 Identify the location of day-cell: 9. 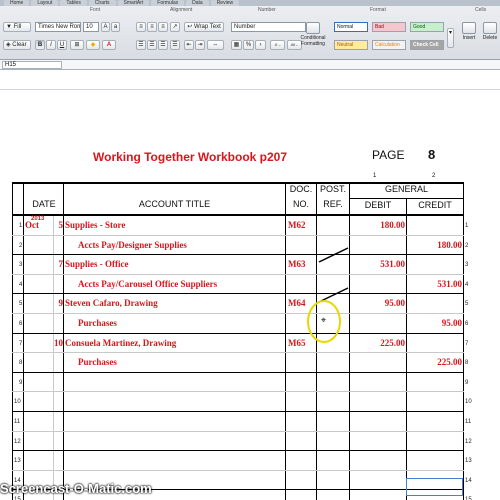
(59, 303).